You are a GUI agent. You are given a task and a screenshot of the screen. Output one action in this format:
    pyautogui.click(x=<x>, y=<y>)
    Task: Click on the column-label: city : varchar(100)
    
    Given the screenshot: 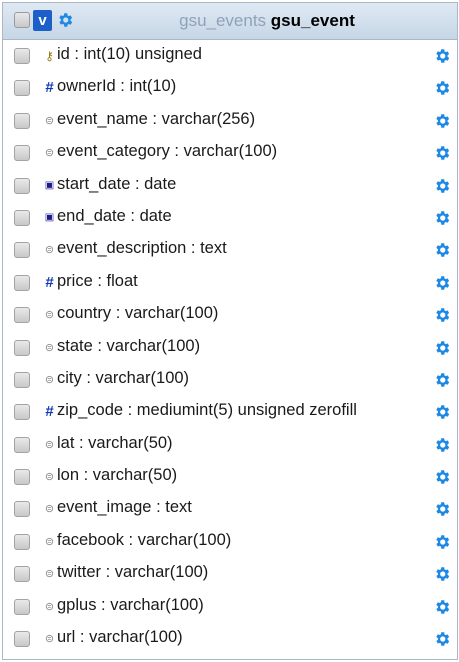 What is the action you would take?
    pyautogui.click(x=123, y=378)
    